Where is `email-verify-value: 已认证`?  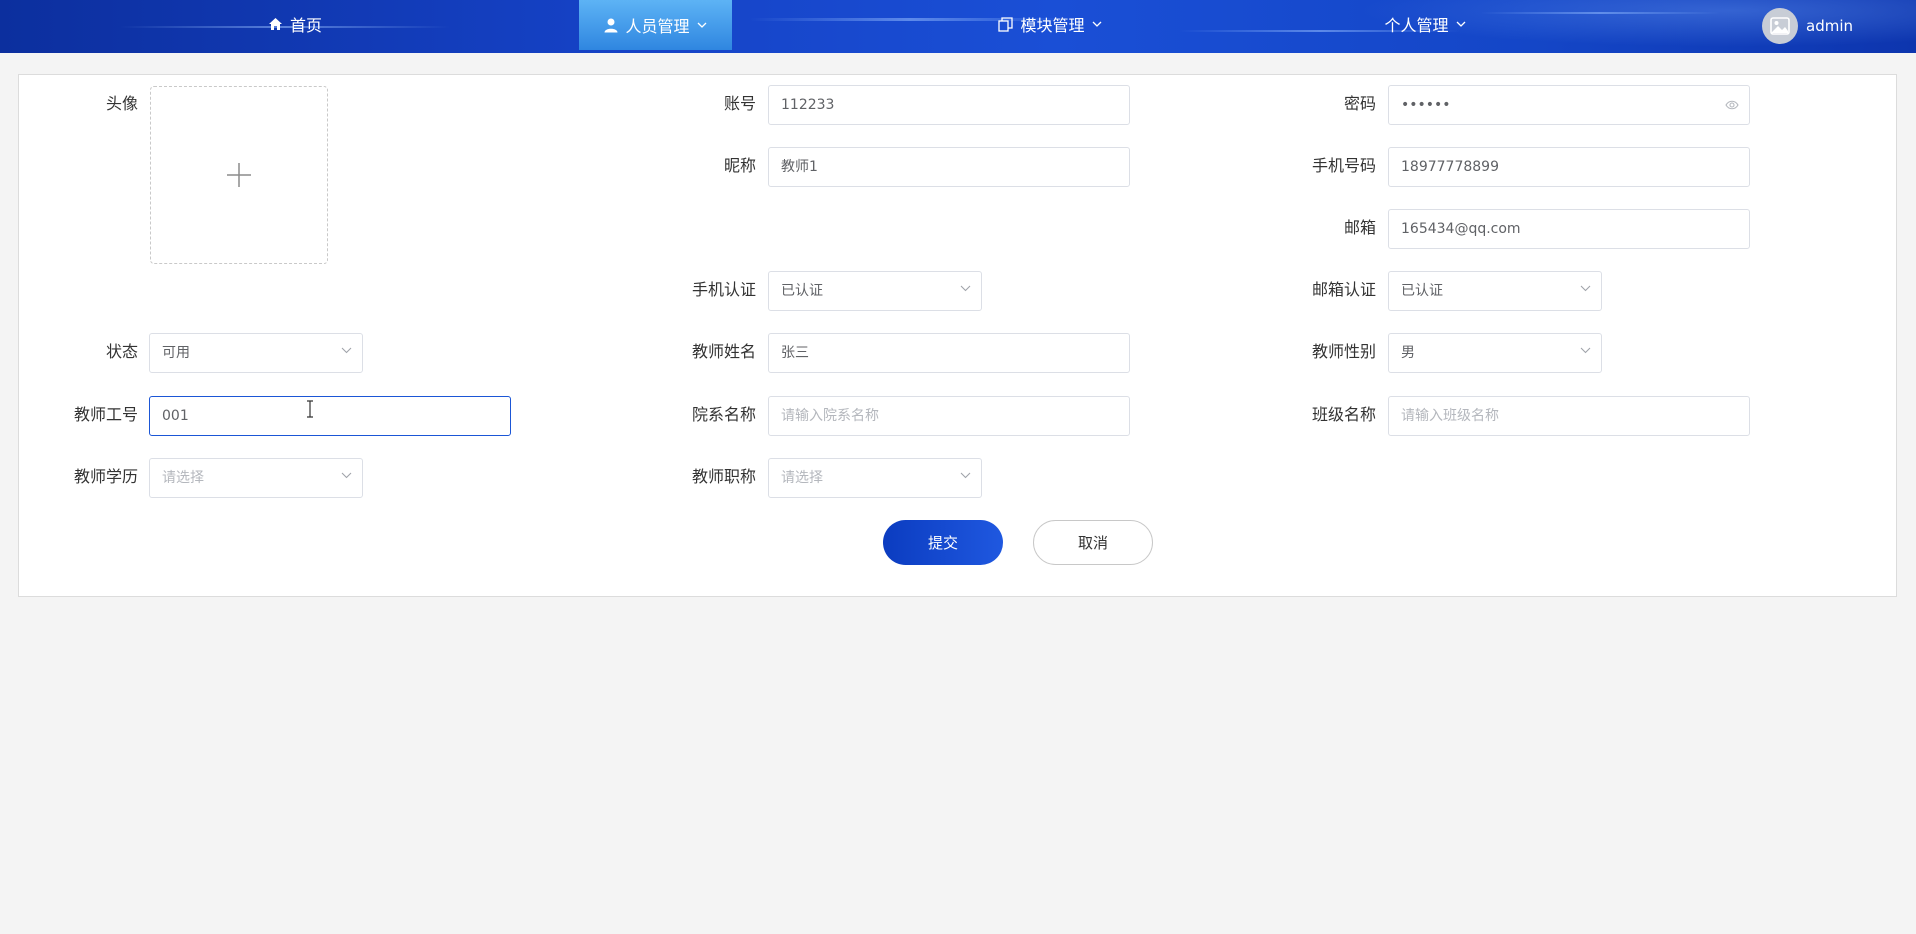
email-verify-value: 已认证 is located at coordinates (1422, 291).